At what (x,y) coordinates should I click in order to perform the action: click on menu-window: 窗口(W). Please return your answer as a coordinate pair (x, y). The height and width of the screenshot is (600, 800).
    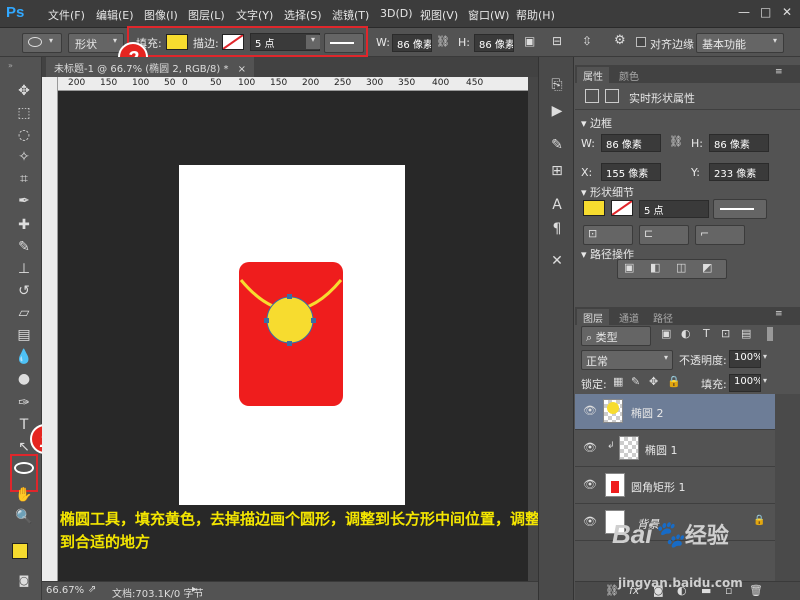
    Looking at the image, I should click on (488, 15).